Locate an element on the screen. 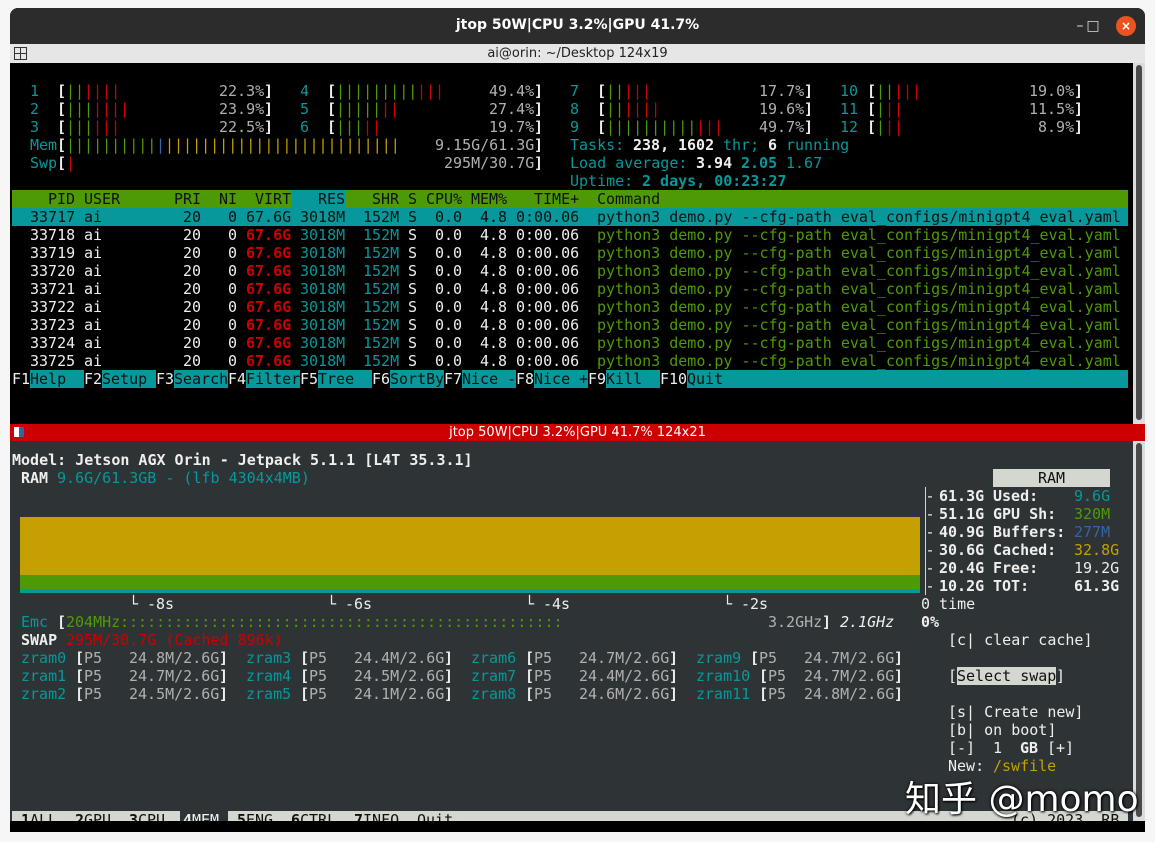 The height and width of the screenshot is (842, 1155). tab-ctrl: CTRL is located at coordinates (318, 816).